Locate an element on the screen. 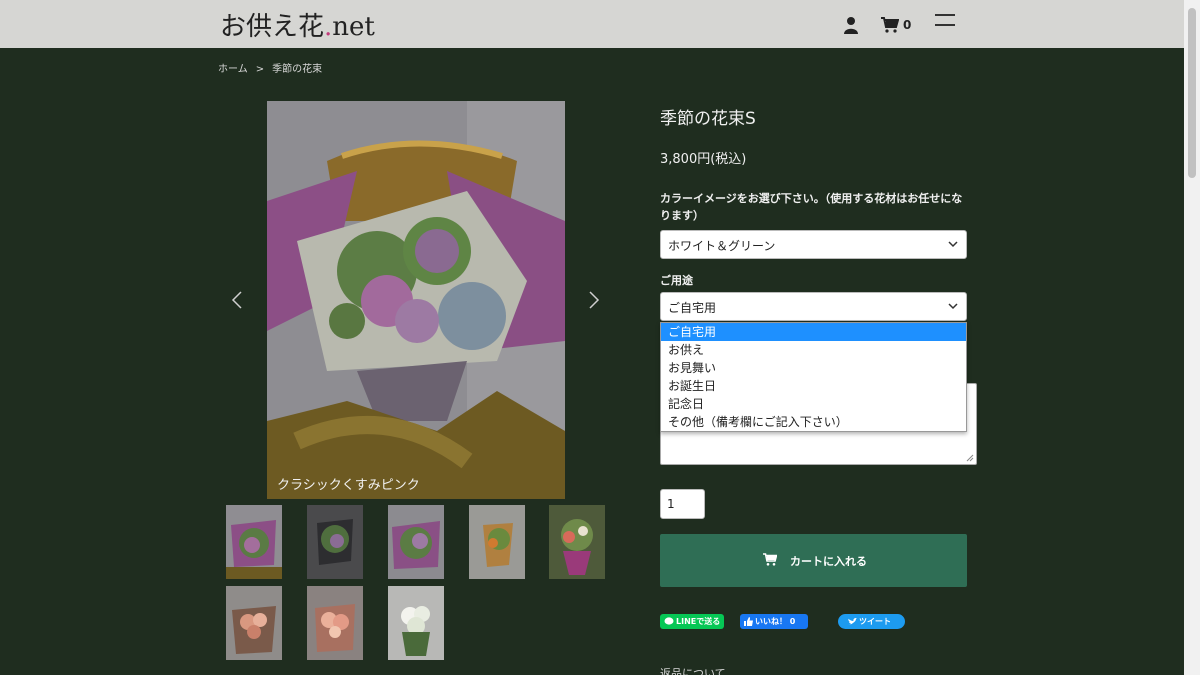 This screenshot has width=1200, height=675. line-icon is located at coordinates (669, 621).